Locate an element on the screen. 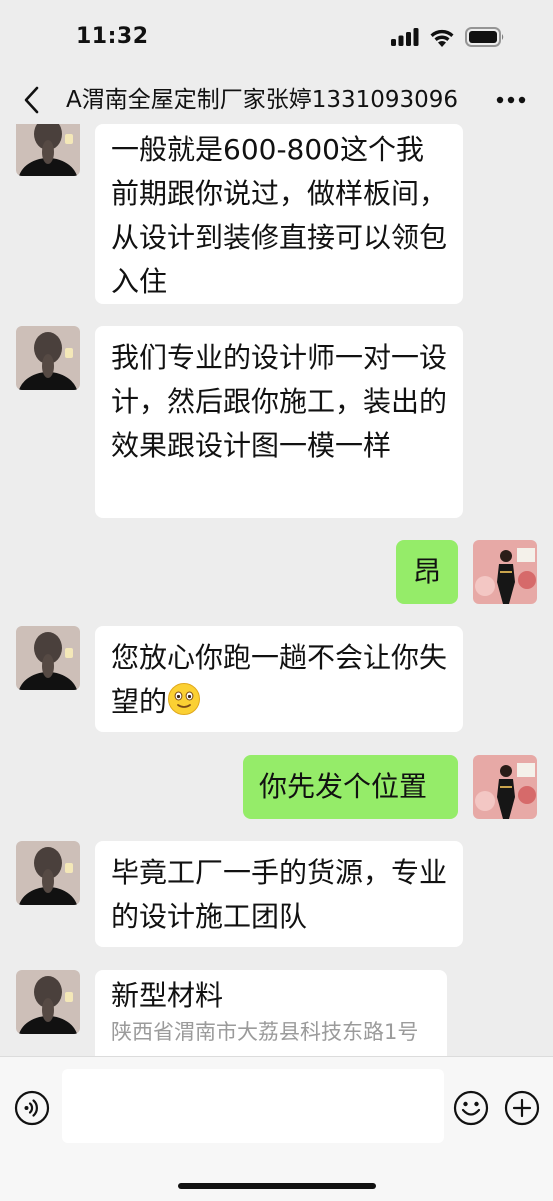 The image size is (553, 1201). status-icons is located at coordinates (448, 37).